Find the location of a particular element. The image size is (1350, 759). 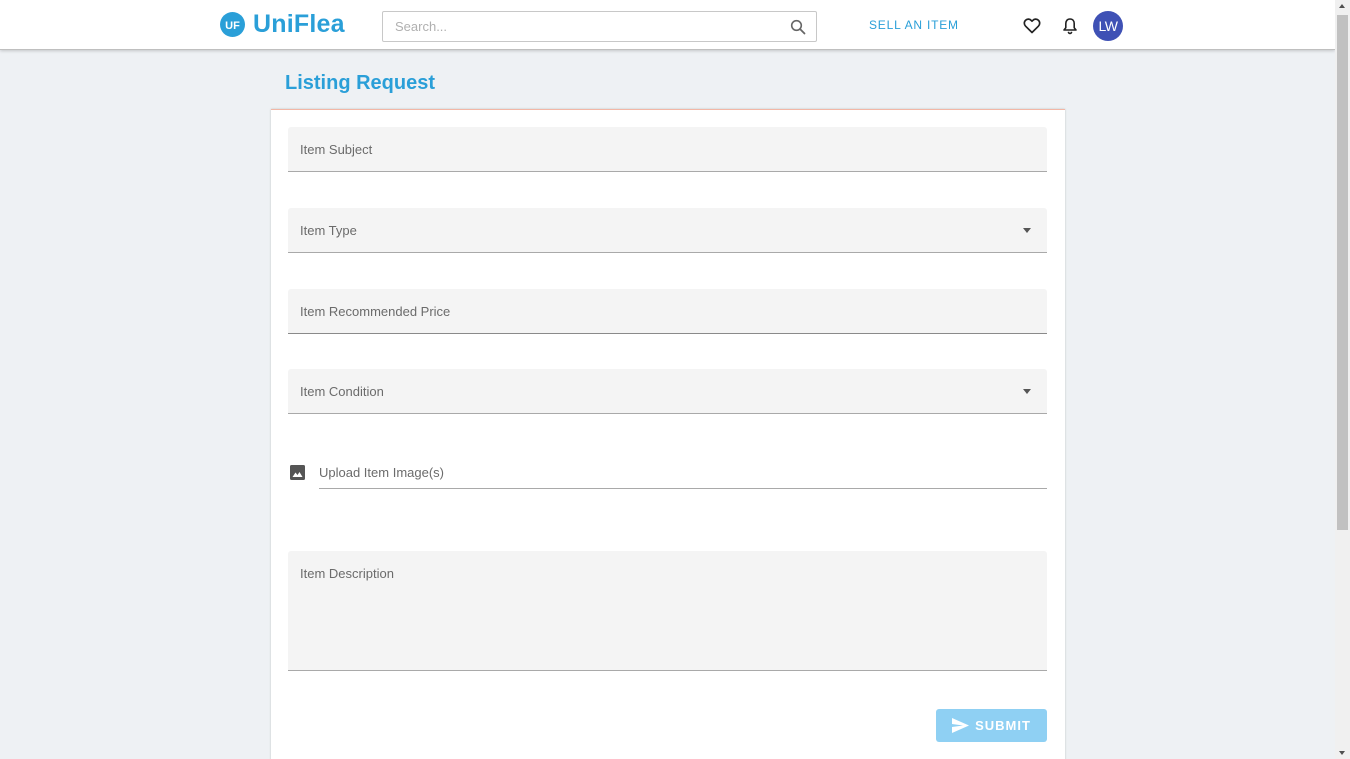

brand-logo: UF UniFlea is located at coordinates (282, 24).